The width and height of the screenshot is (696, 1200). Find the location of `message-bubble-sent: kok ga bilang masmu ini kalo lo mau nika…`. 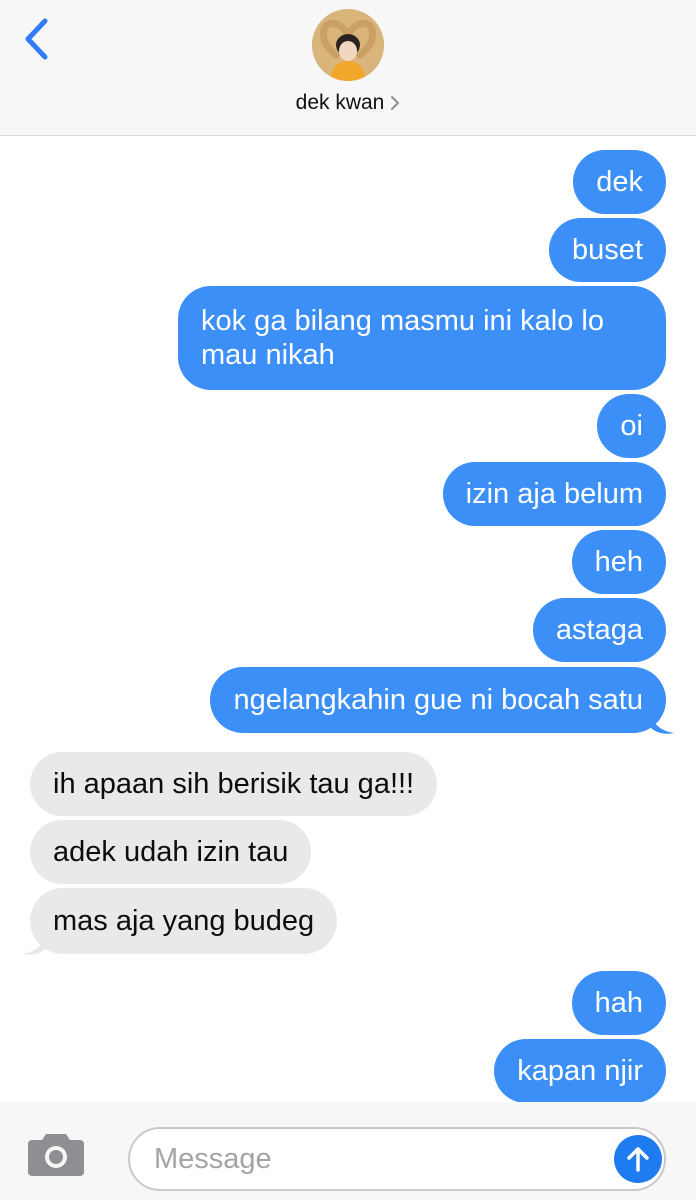

message-bubble-sent: kok ga bilang masmu ini kalo lo mau nika… is located at coordinates (422, 338).